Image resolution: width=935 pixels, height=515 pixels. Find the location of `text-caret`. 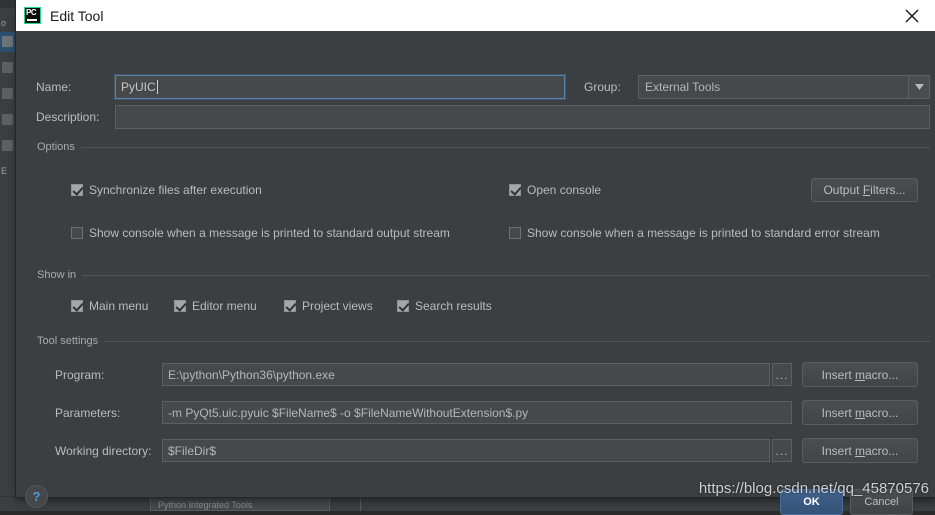

text-caret is located at coordinates (157, 87).